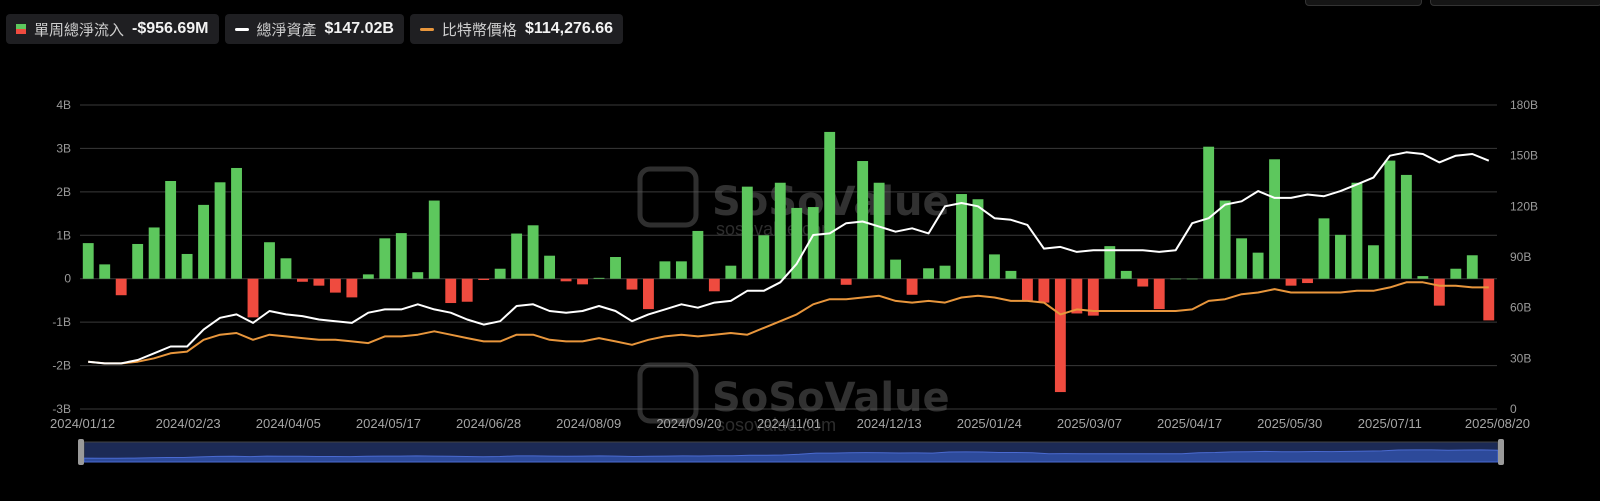 The height and width of the screenshot is (501, 1600). I want to click on y-tick-label: 90B, so click(1520, 257).